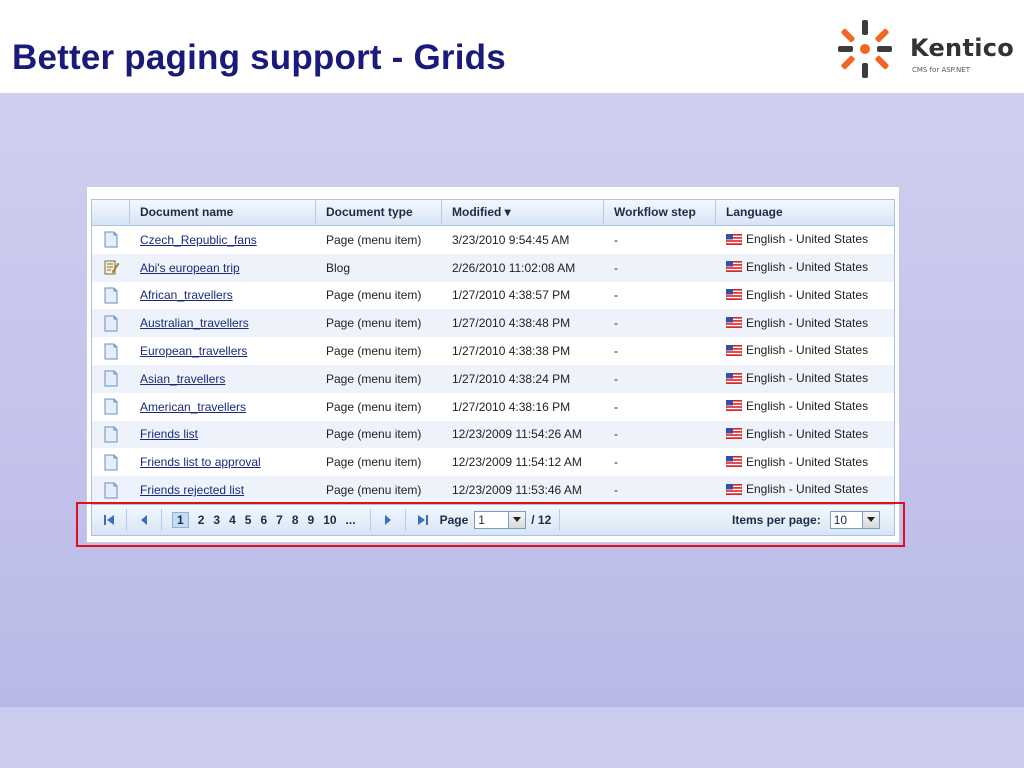  Describe the element at coordinates (126, 519) in the screenshot. I see `pager-separator` at that location.